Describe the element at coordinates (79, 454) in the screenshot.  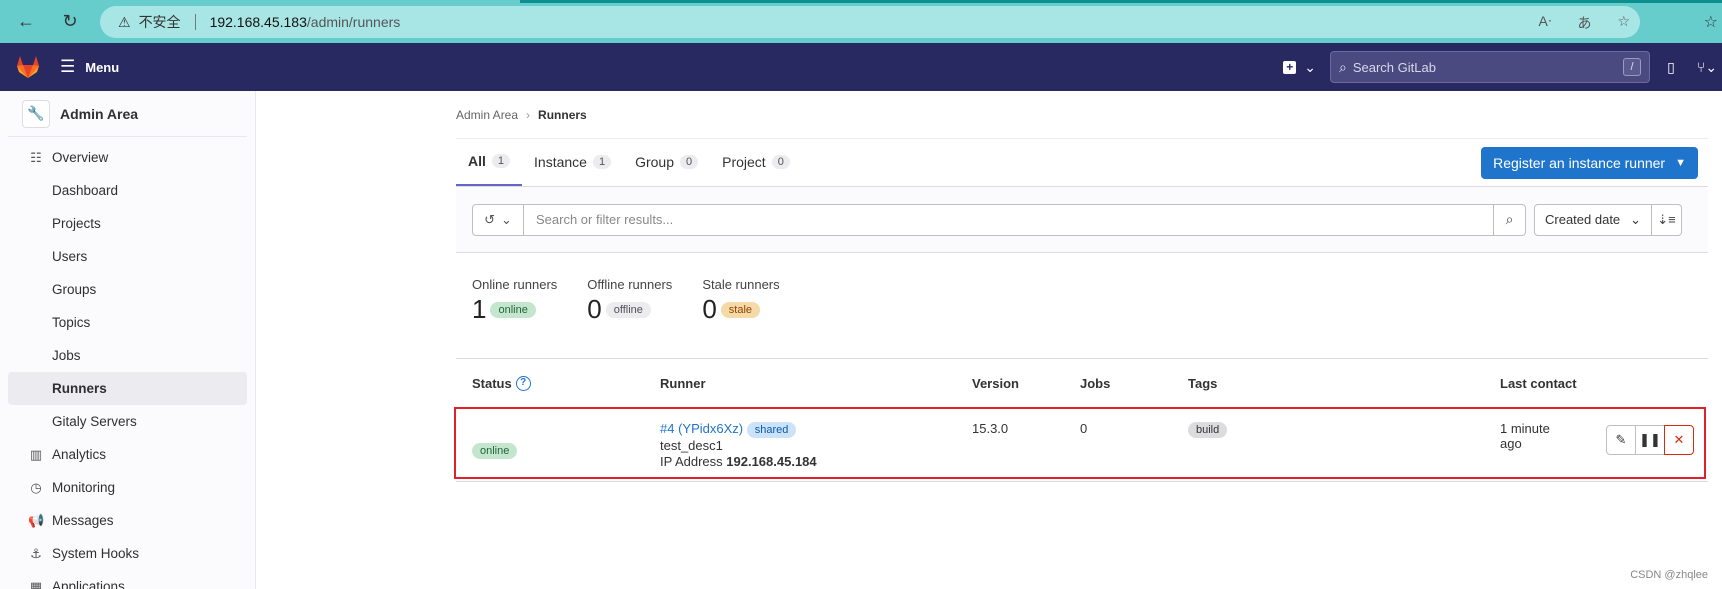
I see `sidebar-item-label: Analytics` at that location.